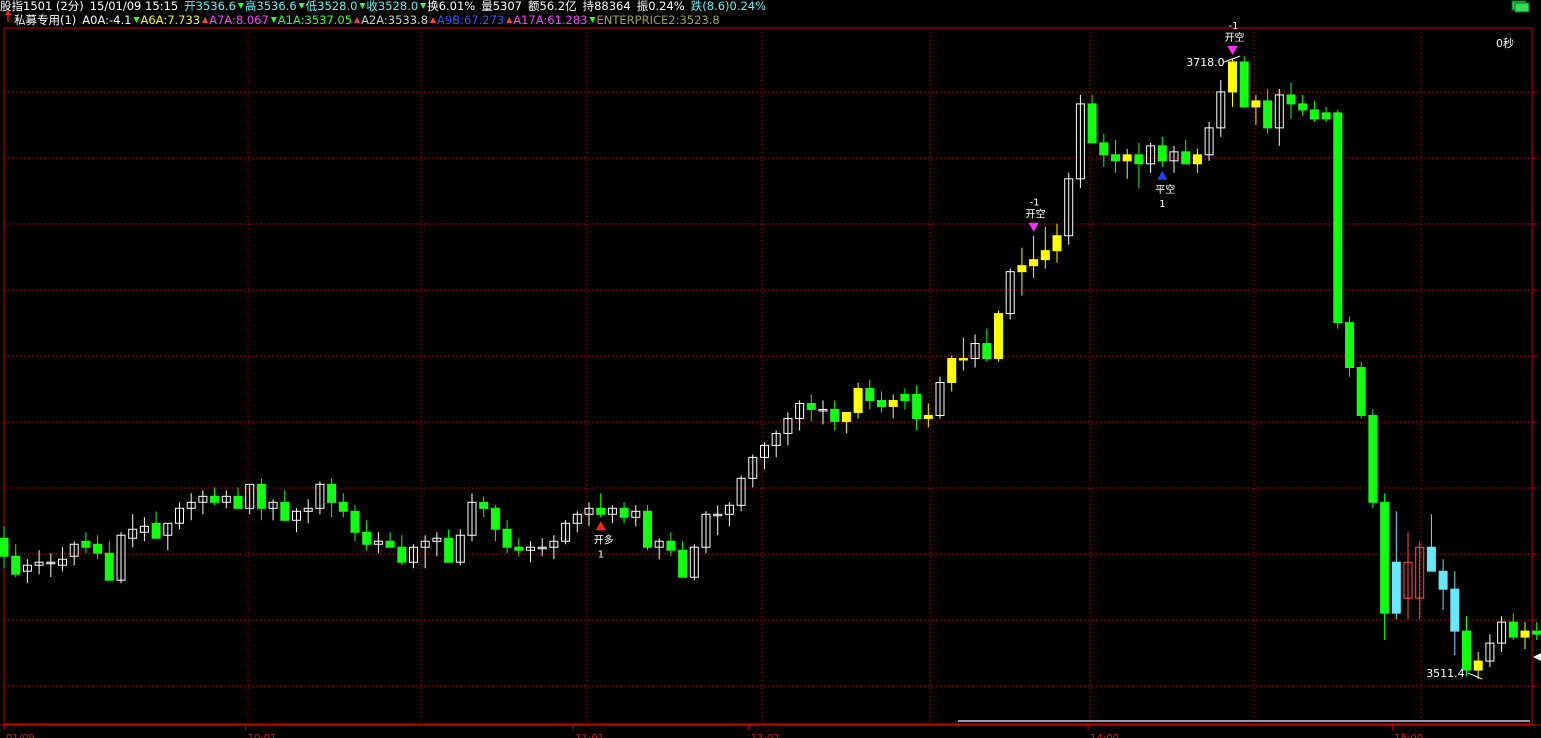 The height and width of the screenshot is (738, 1541). I want to click on low-label: 3511.4, so click(1445, 673).